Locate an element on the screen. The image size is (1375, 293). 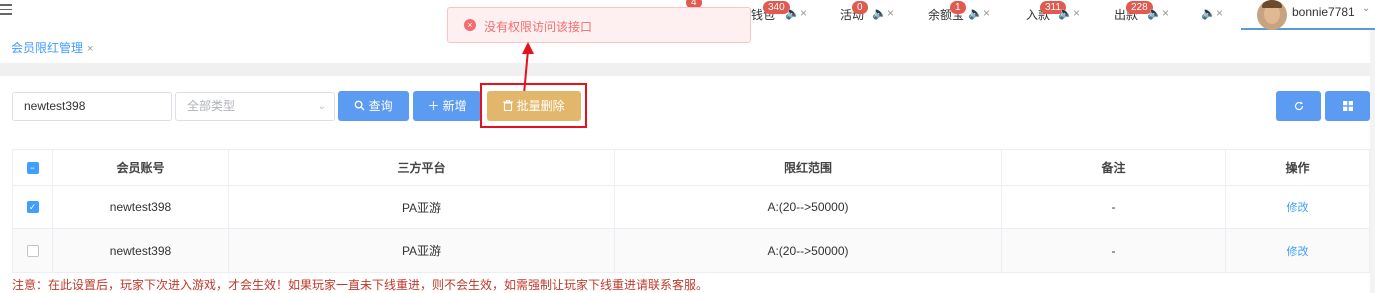
search-button: 查询 is located at coordinates (373, 106).